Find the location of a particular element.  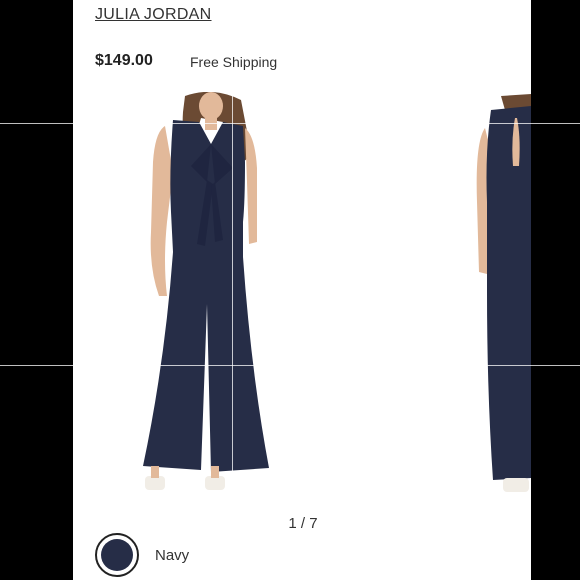

brand-link: JULIA JORDAN is located at coordinates (153, 15).